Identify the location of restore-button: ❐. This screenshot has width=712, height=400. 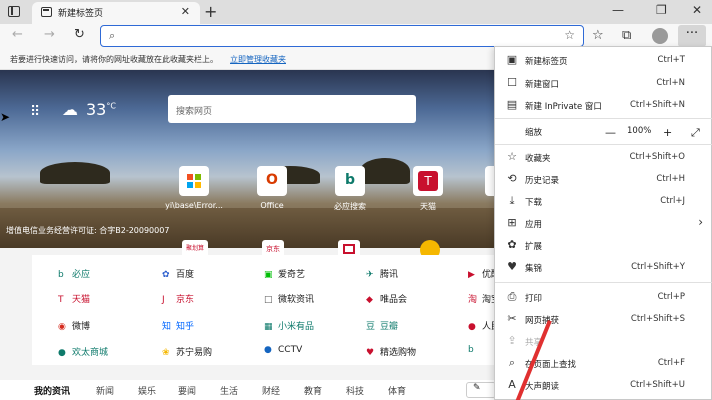
(661, 10).